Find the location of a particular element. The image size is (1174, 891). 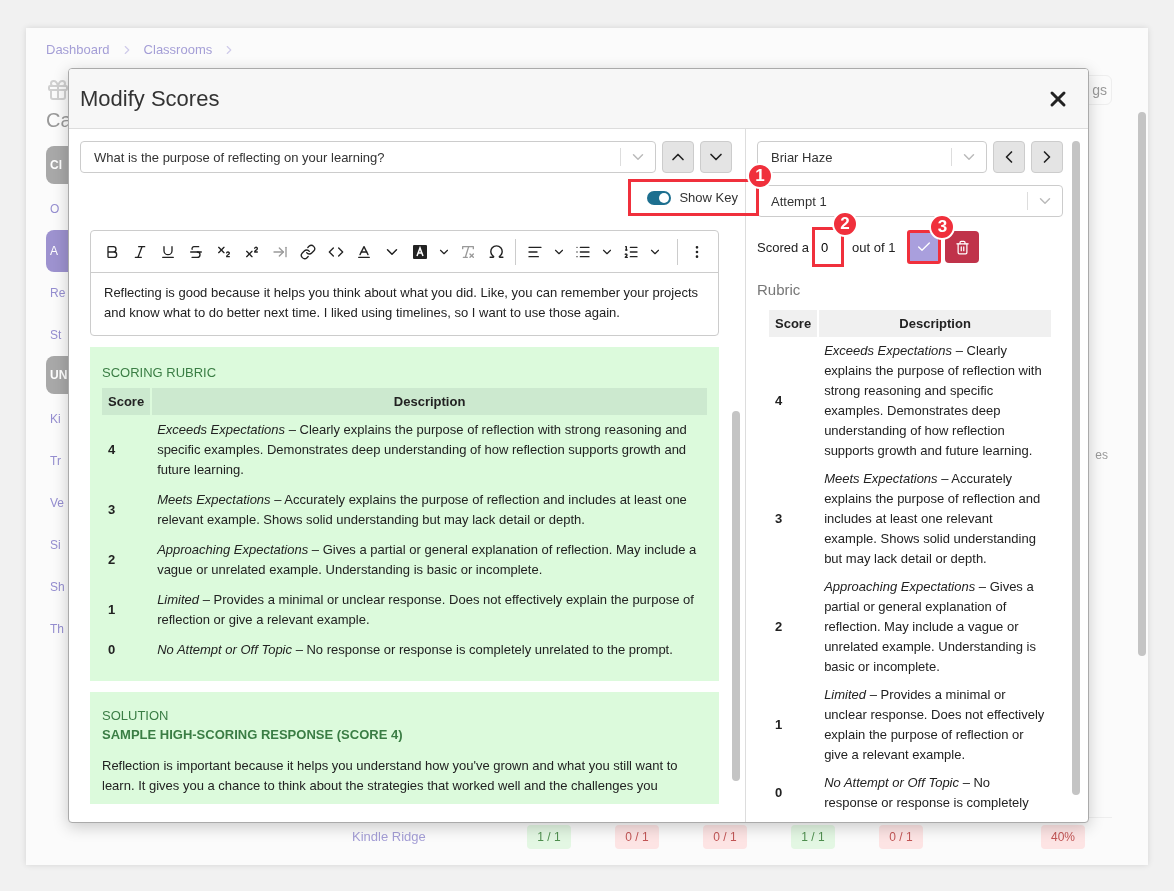

solution-text: Reflection is important because it helps you understand how you've grown and what you still want to learn. It gives you a chance to think about the strategies that worked well and the challenges you is located at coordinates (390, 776).